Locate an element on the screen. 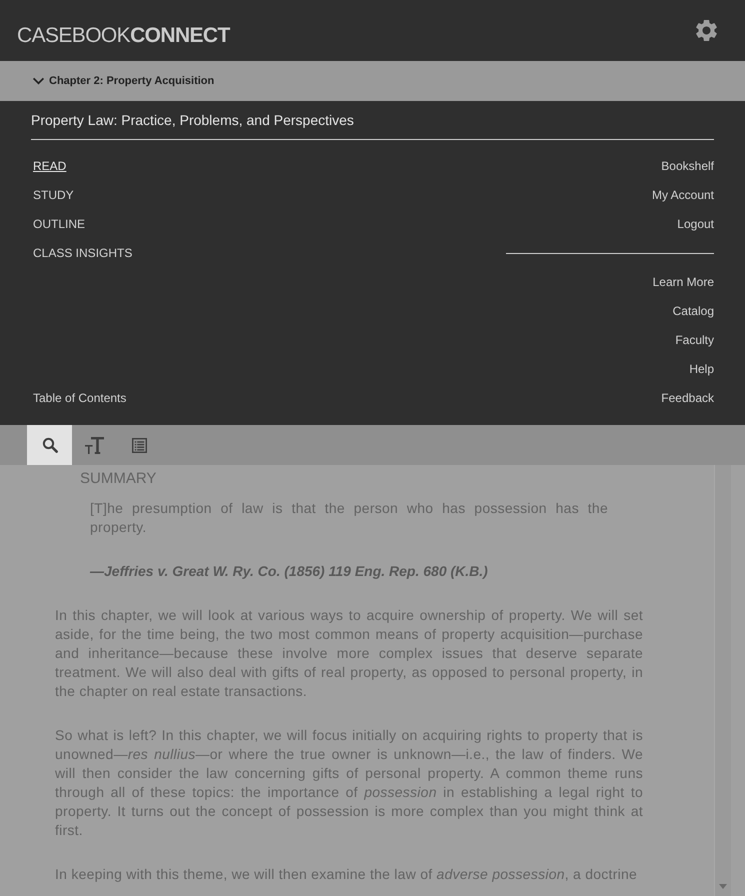 The height and width of the screenshot is (896, 745). info-link: Feedback is located at coordinates (687, 398).